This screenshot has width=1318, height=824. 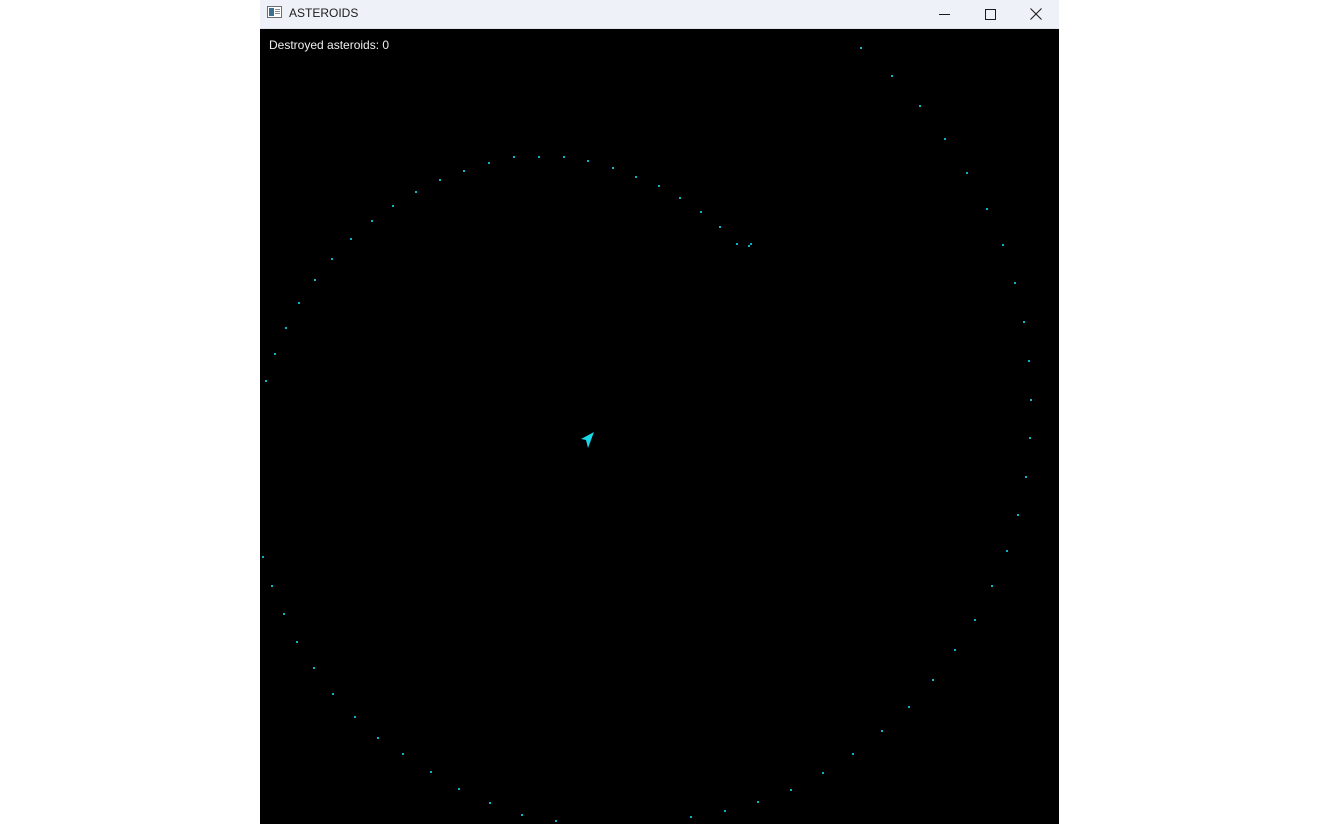 I want to click on minimize-icon, so click(x=944, y=14).